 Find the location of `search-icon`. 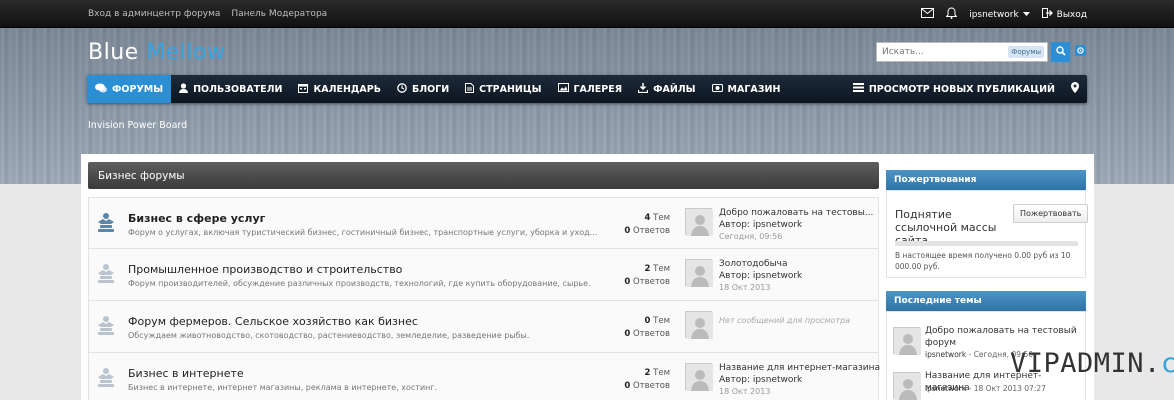

search-icon is located at coordinates (1060, 52).